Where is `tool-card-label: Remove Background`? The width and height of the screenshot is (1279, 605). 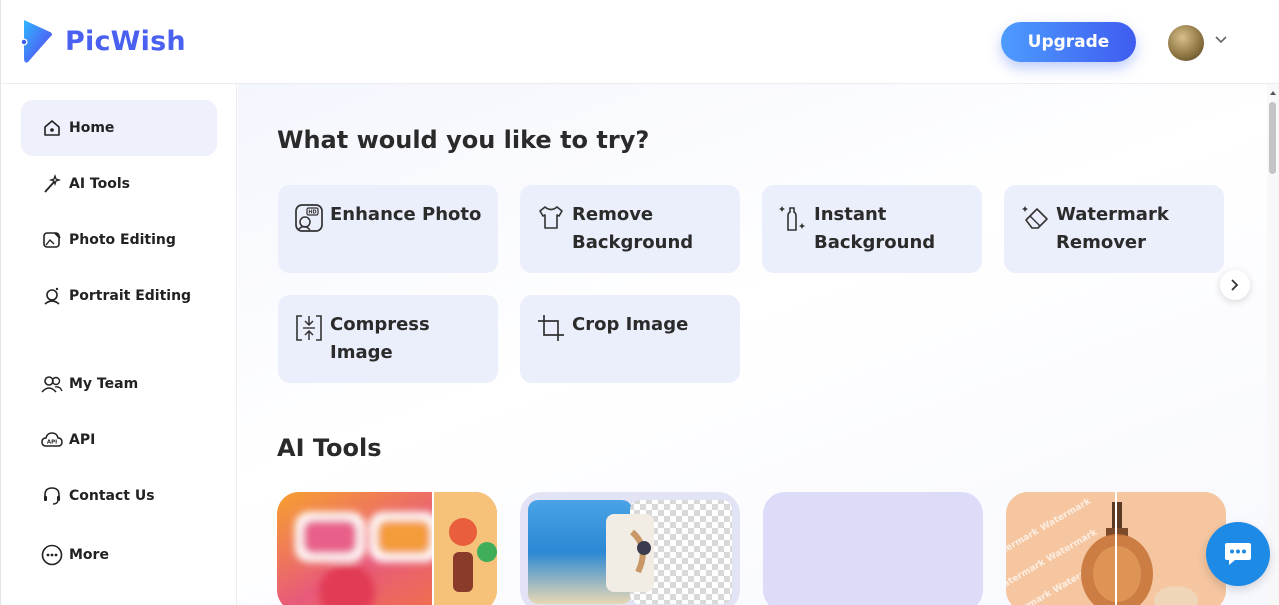
tool-card-label: Remove Background is located at coordinates (633, 228).